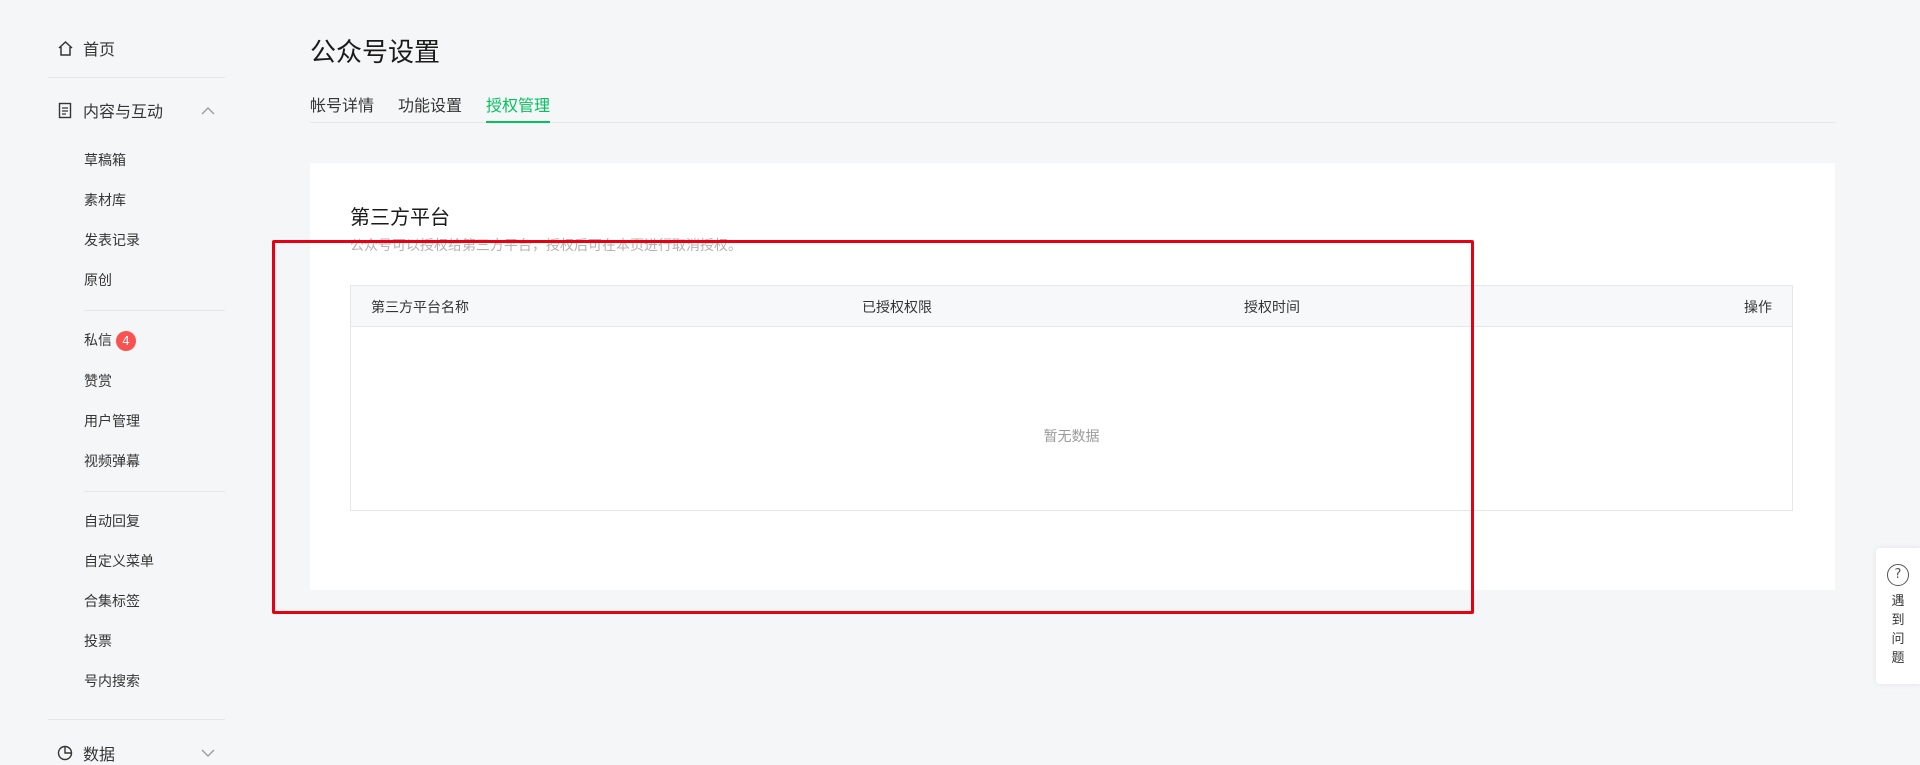  I want to click on sidebar-item-custom-menu: 自定义菜单, so click(119, 561).